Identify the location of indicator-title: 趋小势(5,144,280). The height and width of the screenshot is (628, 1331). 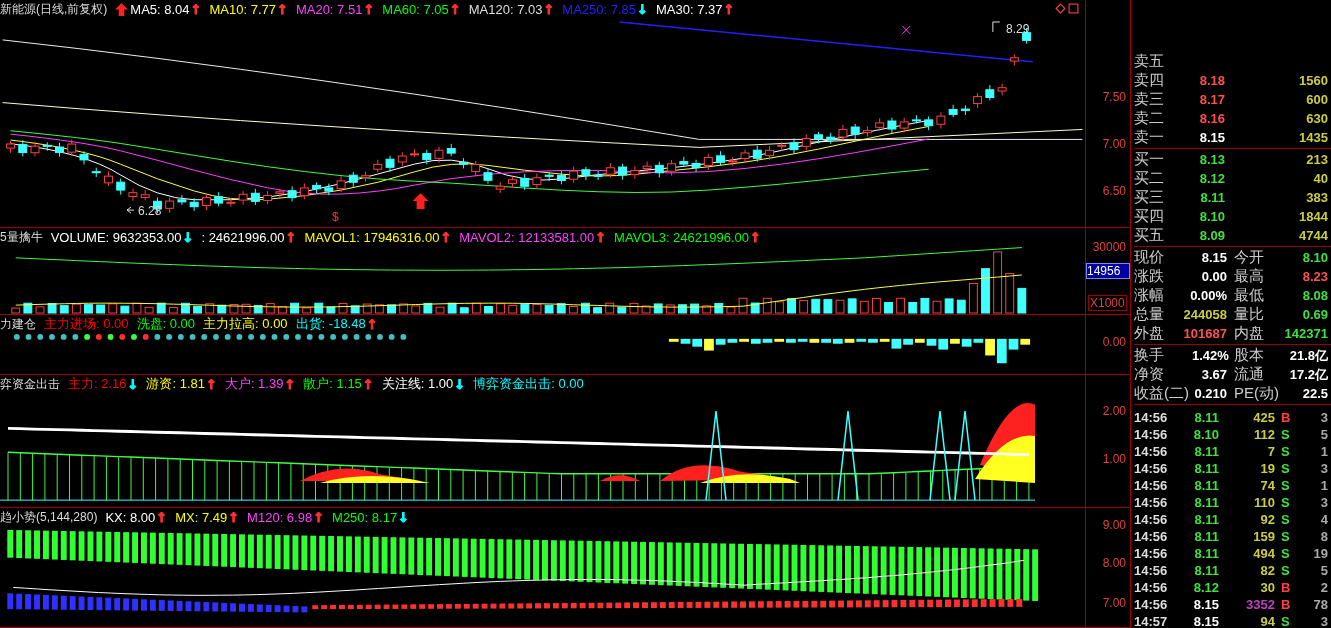
(49, 517).